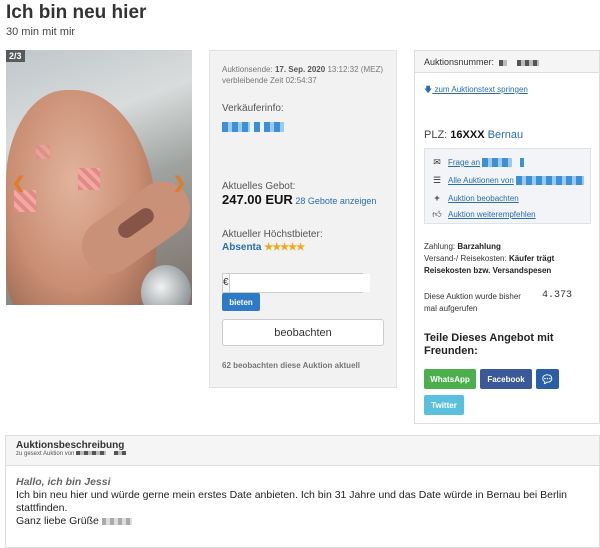 Image resolution: width=600 pixels, height=548 pixels. What do you see at coordinates (444, 405) in the screenshot?
I see `twitter-share-button: Twitter` at bounding box center [444, 405].